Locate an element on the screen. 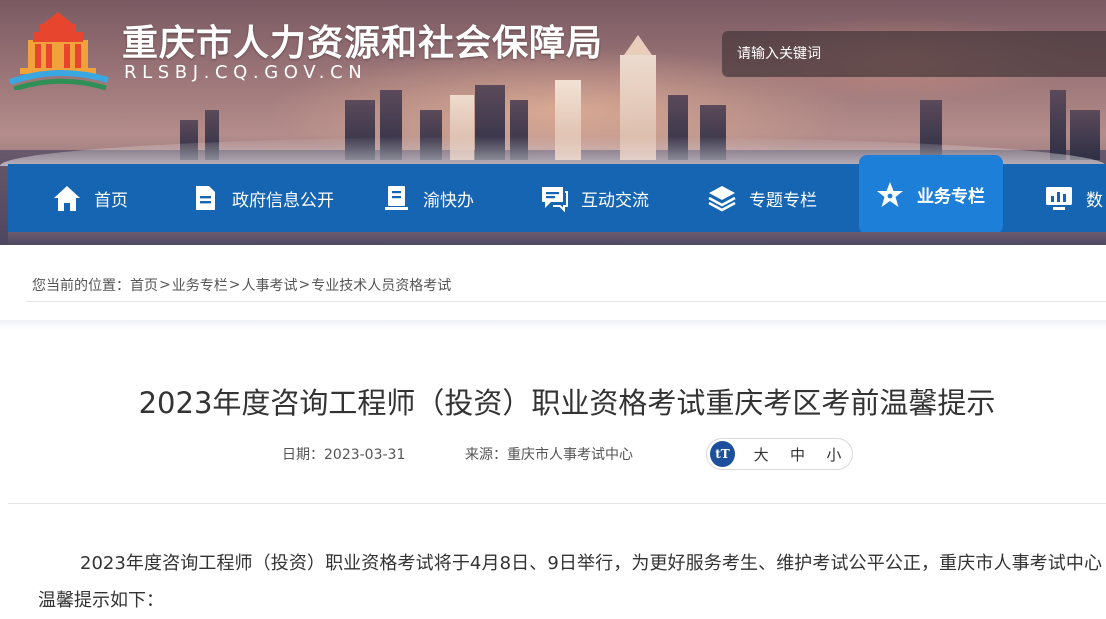 The width and height of the screenshot is (1106, 619). breadcrumb: 您当前的位置： 首页 > 业务专栏 > 人事考试 > 专业技术人员资格考试 is located at coordinates (566, 285).